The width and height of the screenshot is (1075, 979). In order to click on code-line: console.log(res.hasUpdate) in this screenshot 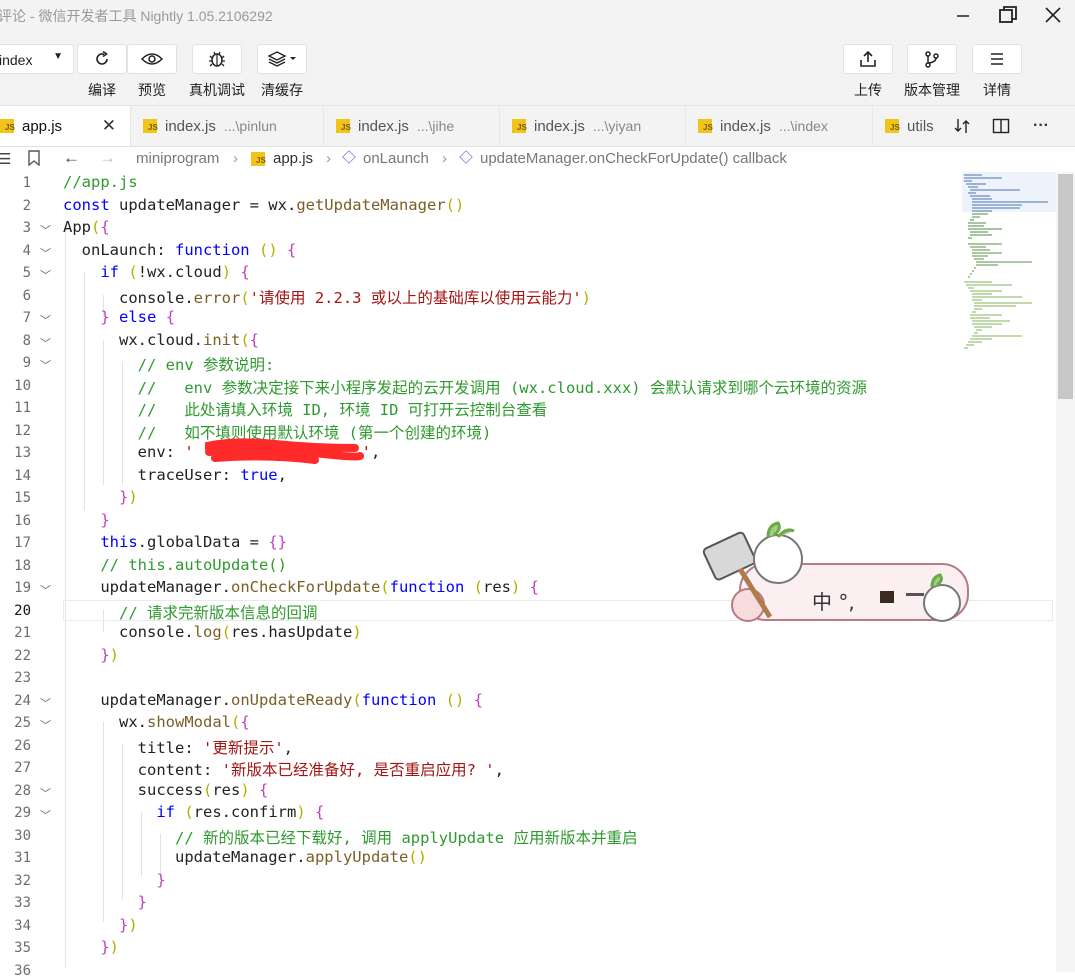, I will do `click(212, 632)`.